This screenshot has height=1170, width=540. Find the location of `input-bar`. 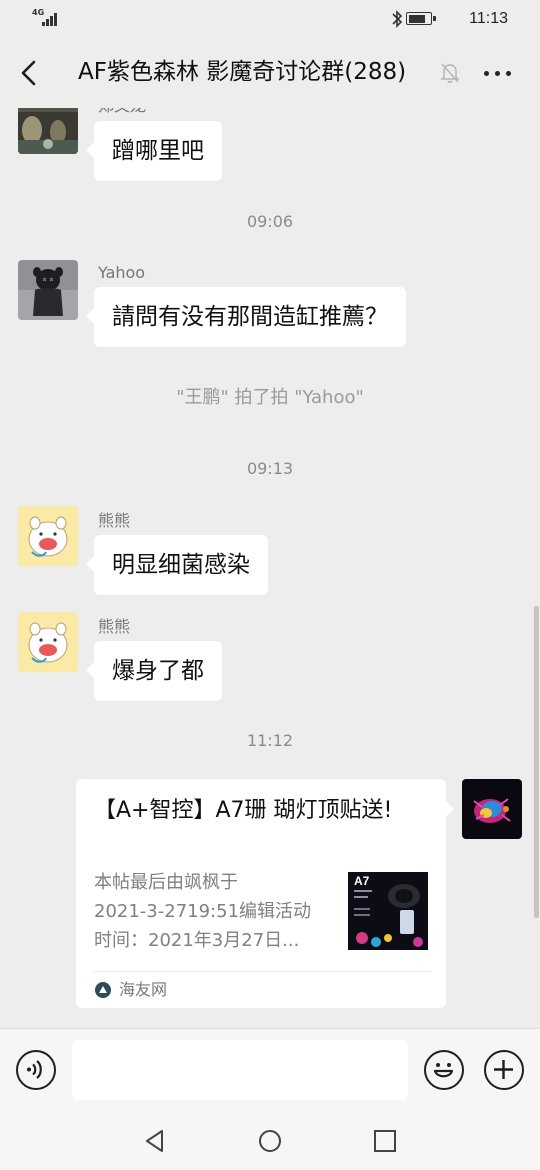

input-bar is located at coordinates (270, 1069).